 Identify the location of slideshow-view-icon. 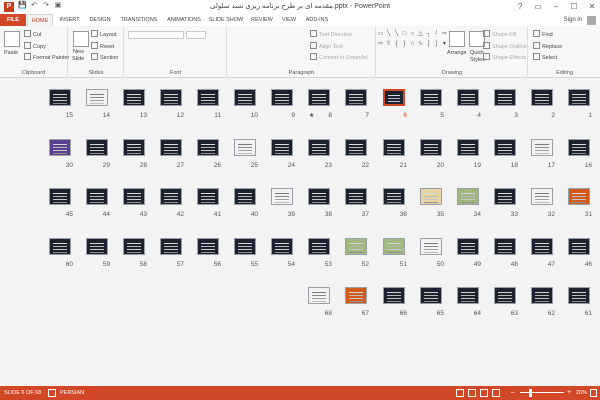
(496, 393).